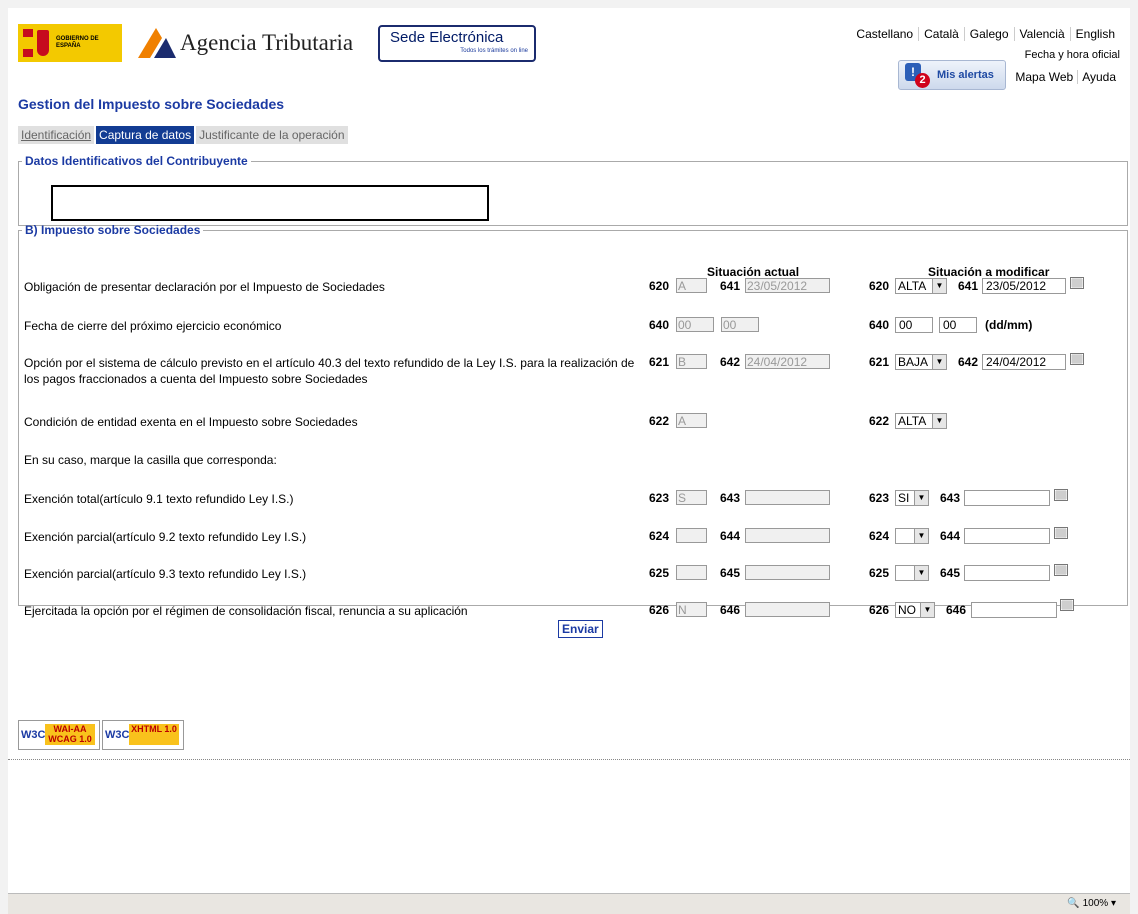 This screenshot has height=914, width=1138. What do you see at coordinates (659, 536) in the screenshot?
I see `box-code: 624` at bounding box center [659, 536].